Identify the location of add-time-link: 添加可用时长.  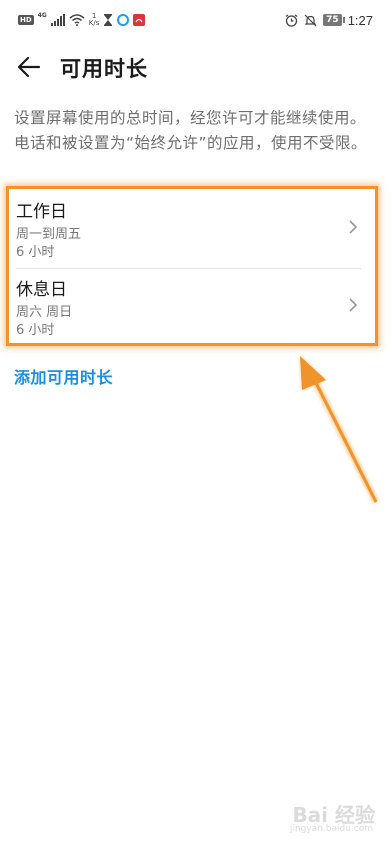
(63, 376).